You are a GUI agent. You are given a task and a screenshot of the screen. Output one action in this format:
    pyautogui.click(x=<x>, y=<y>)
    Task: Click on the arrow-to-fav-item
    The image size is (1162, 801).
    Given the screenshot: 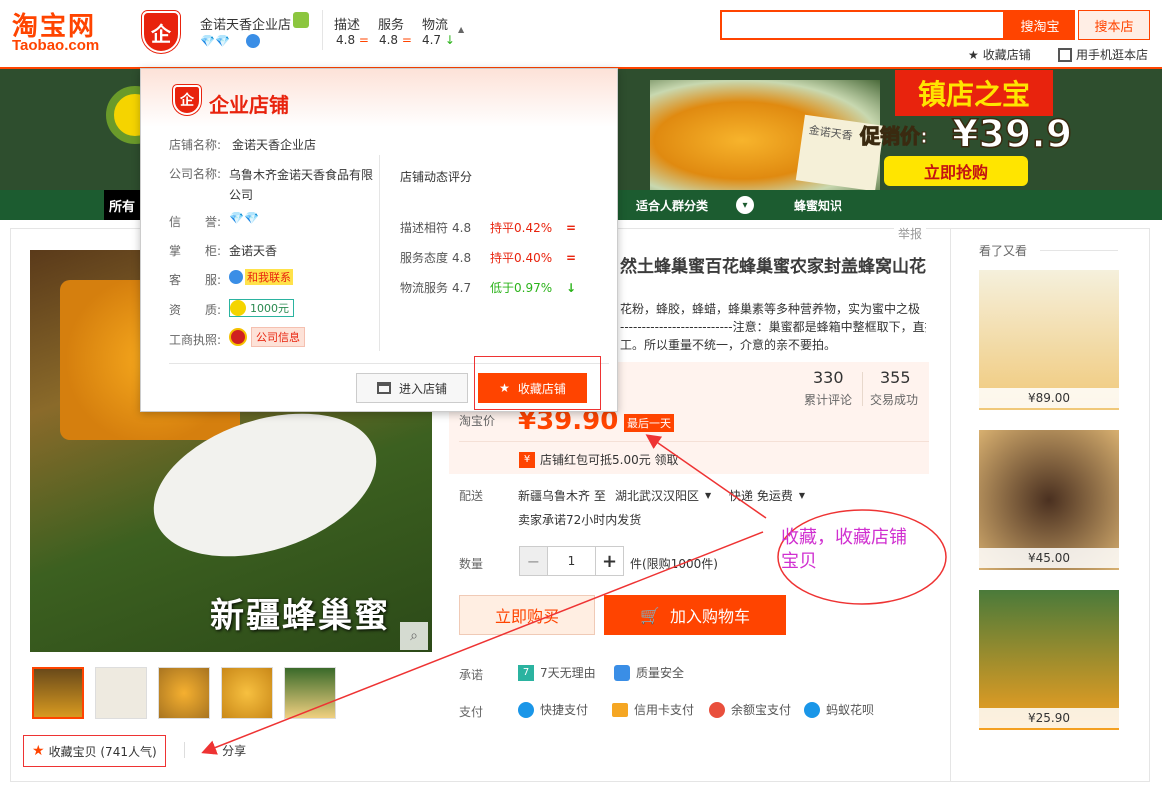 What is the action you would take?
    pyautogui.click(x=482, y=643)
    